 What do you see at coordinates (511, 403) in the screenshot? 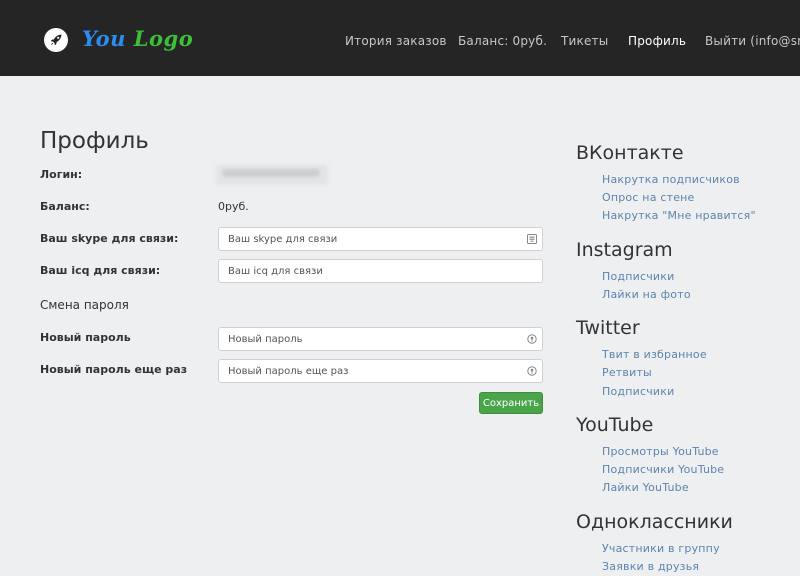
I see `save-button: Сохранить` at bounding box center [511, 403].